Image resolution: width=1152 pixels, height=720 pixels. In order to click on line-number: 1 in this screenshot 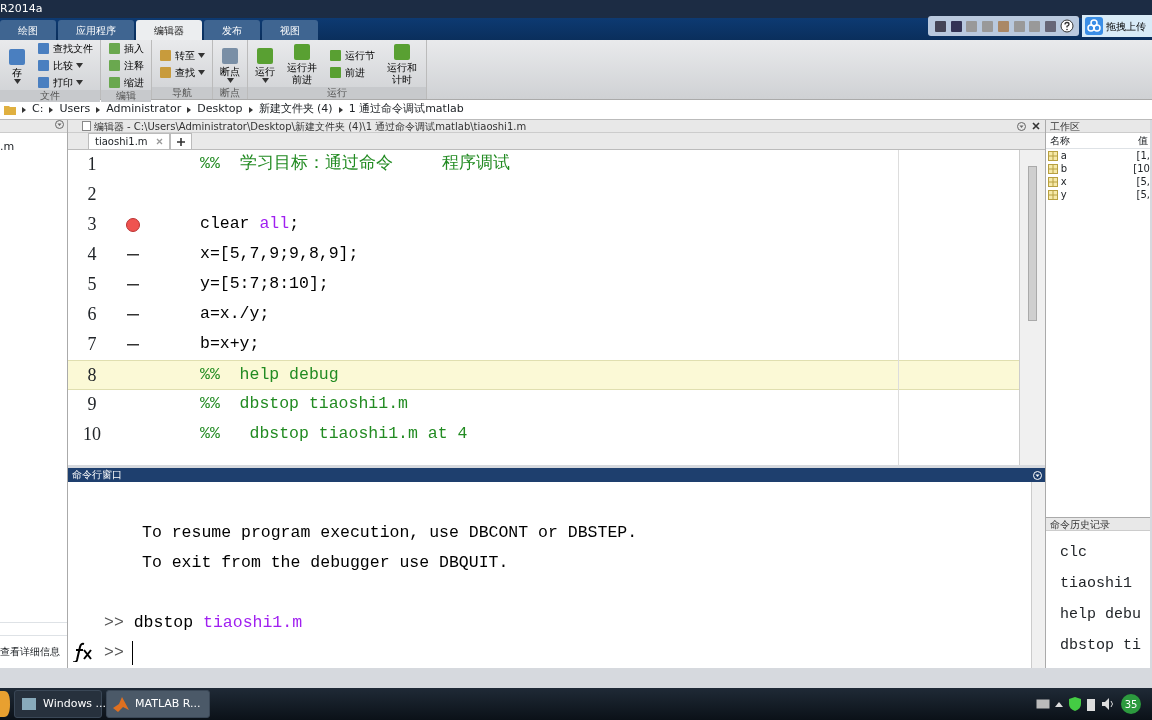, I will do `click(92, 164)`.